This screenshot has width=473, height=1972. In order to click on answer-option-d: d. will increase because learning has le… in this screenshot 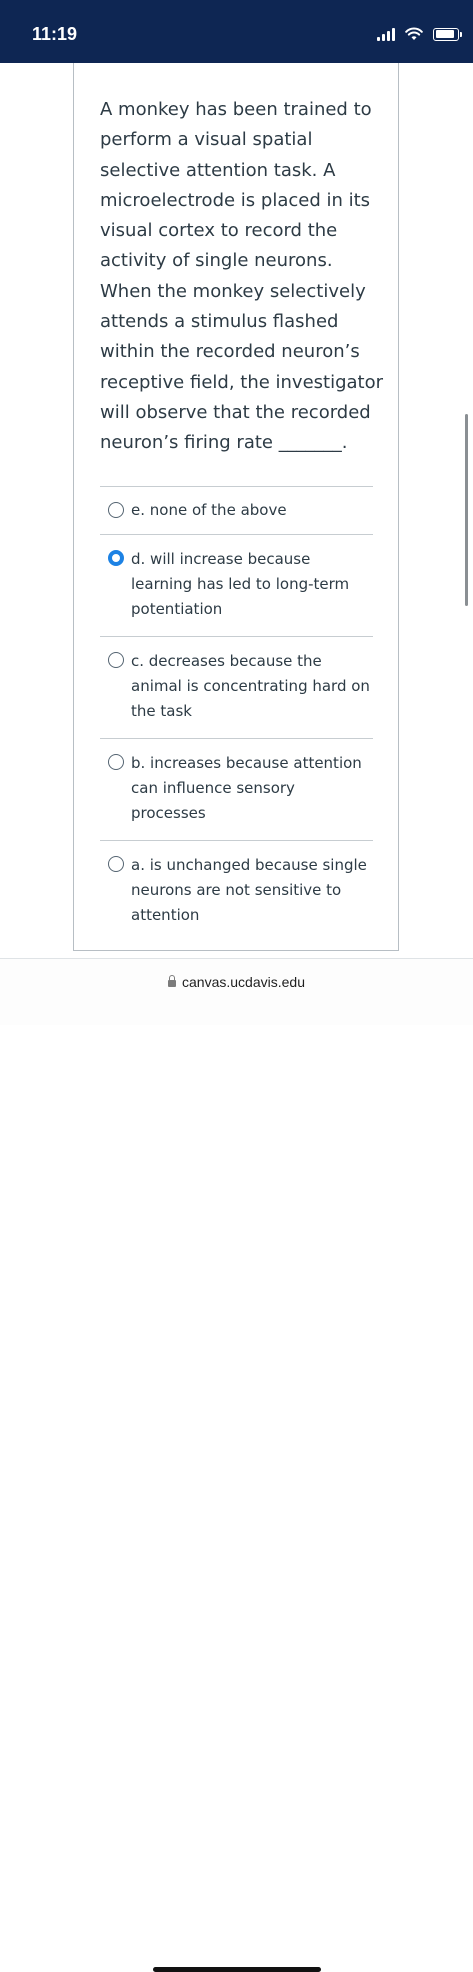, I will do `click(236, 585)`.